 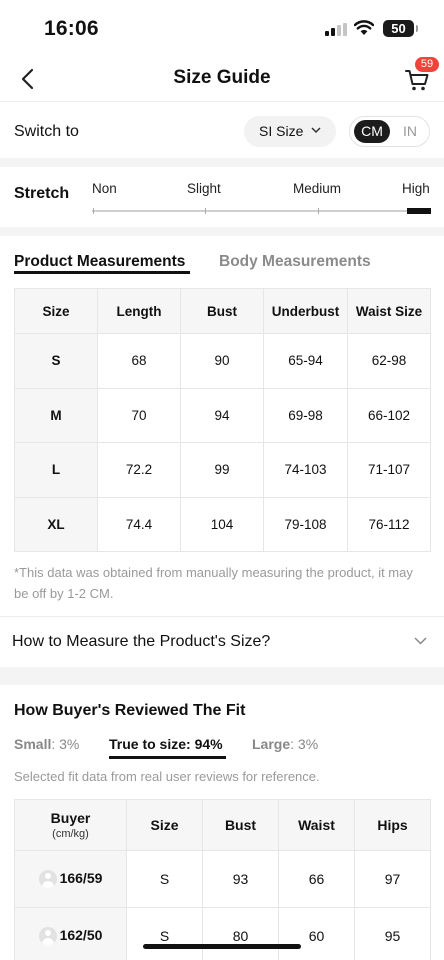 What do you see at coordinates (204, 188) in the screenshot?
I see `stretch-option-slight: Slight` at bounding box center [204, 188].